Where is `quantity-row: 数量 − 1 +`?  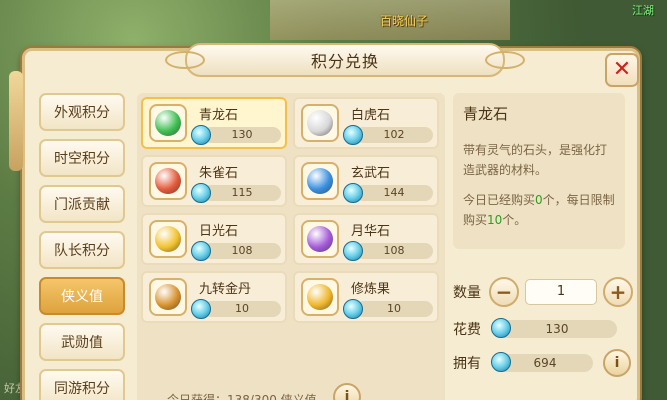 quantity-row: 数量 − 1 + is located at coordinates (543, 292).